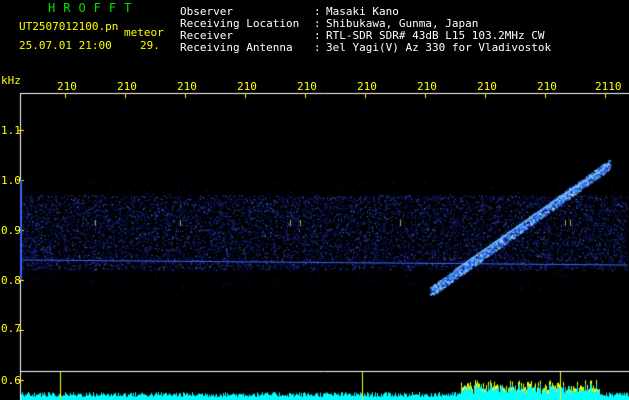 The image size is (629, 400). What do you see at coordinates (11, 230) in the screenshot?
I see `y-tick-label: 0.9` at bounding box center [11, 230].